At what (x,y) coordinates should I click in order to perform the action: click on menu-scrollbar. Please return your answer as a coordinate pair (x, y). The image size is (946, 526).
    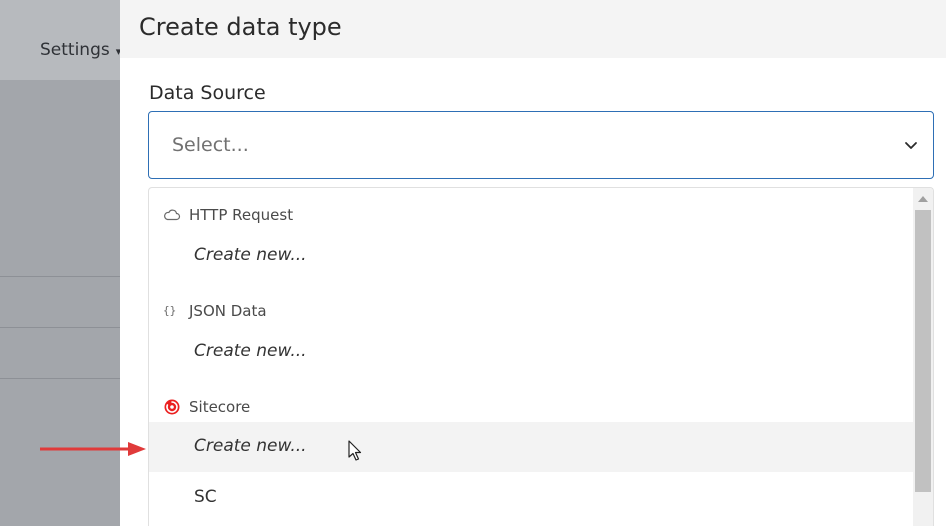
    Looking at the image, I should click on (923, 357).